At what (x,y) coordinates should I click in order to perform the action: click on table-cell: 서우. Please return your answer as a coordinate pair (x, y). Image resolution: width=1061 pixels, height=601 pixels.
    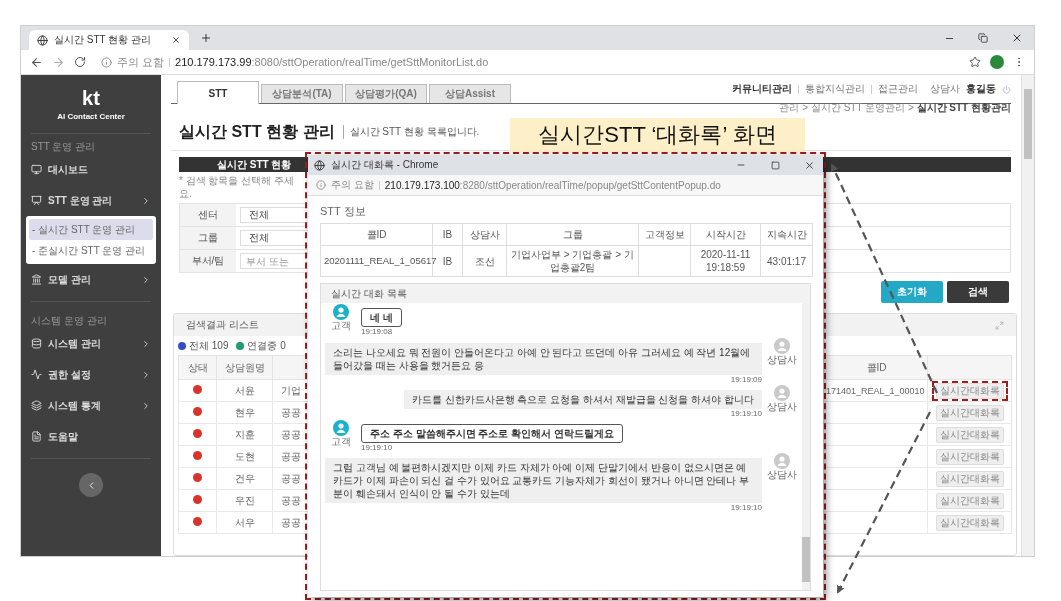
    Looking at the image, I should click on (244, 522).